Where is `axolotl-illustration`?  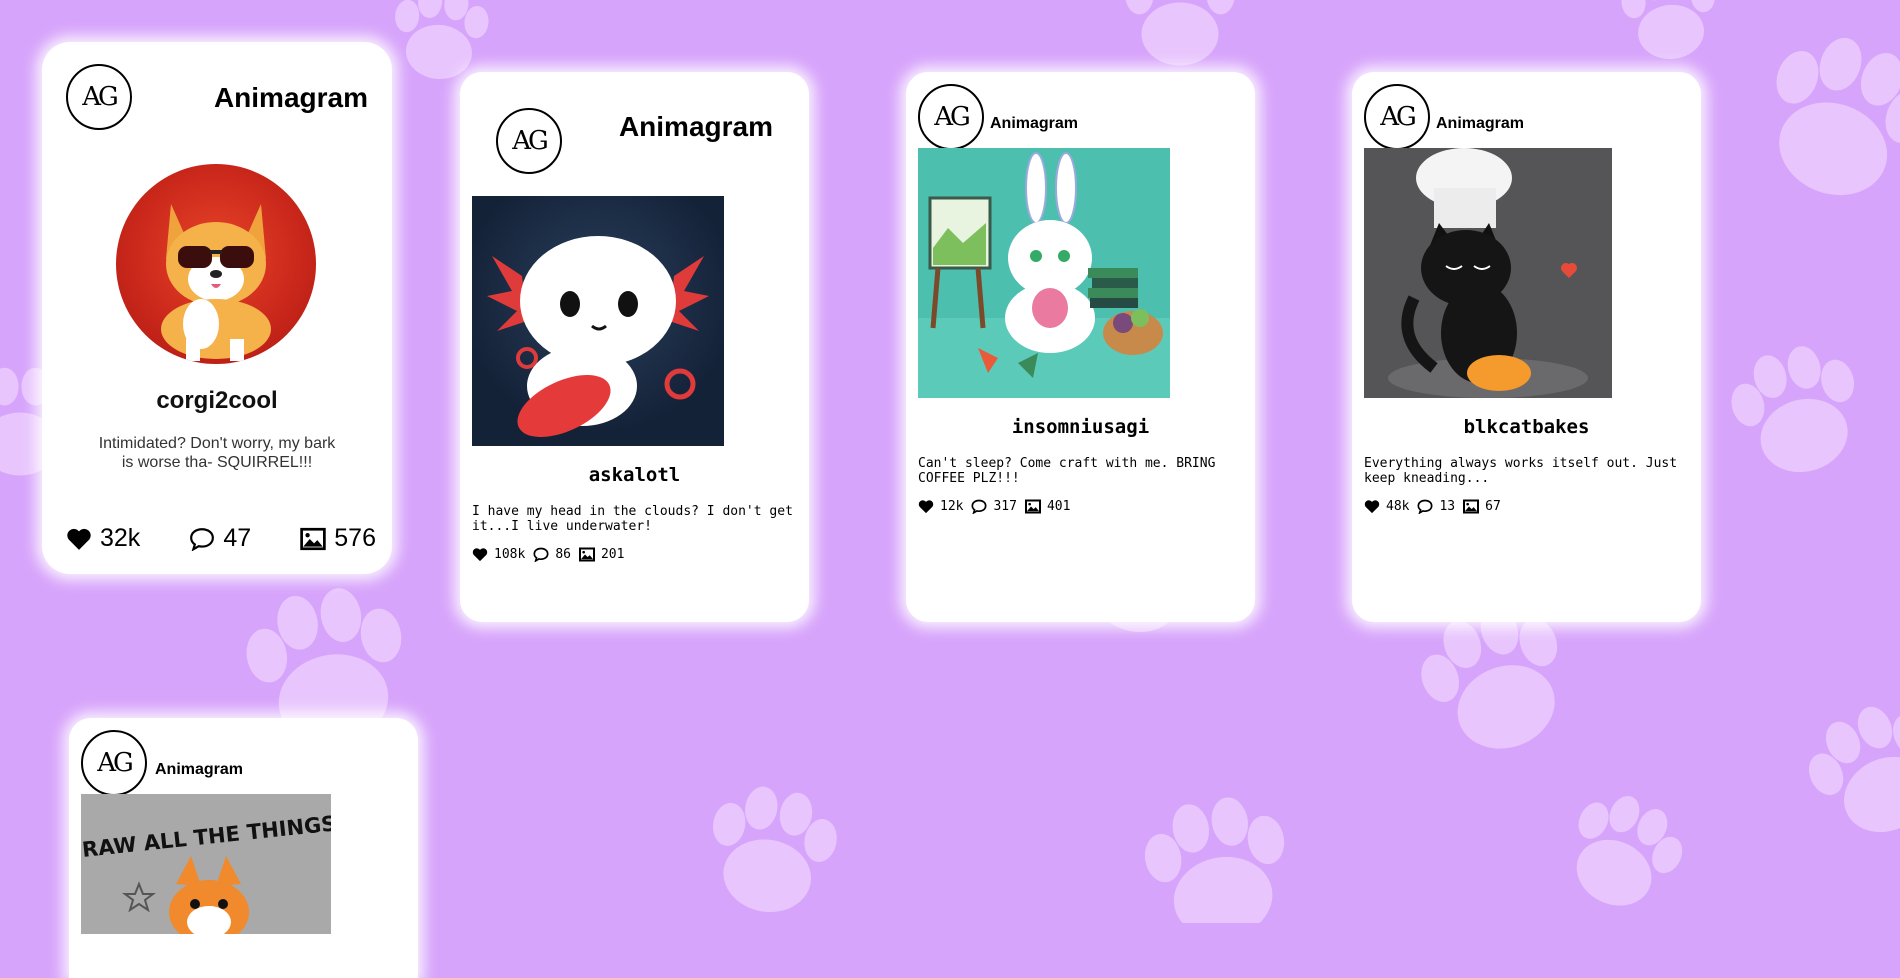 axolotl-illustration is located at coordinates (598, 336).